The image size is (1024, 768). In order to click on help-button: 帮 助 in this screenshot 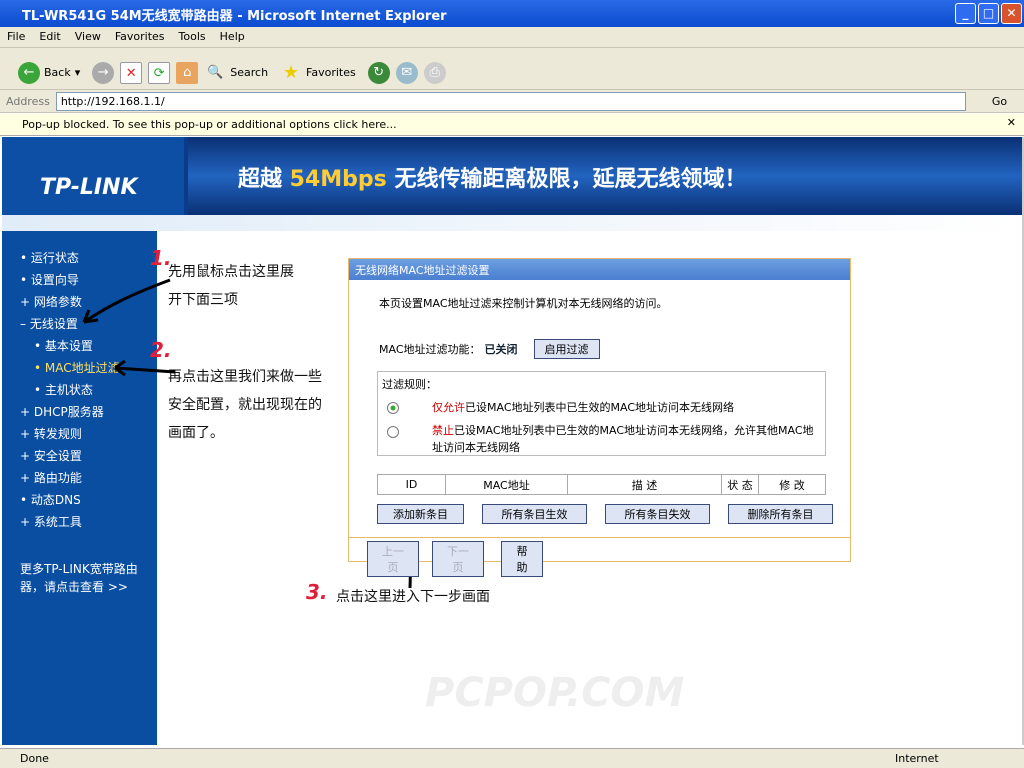, I will do `click(522, 559)`.